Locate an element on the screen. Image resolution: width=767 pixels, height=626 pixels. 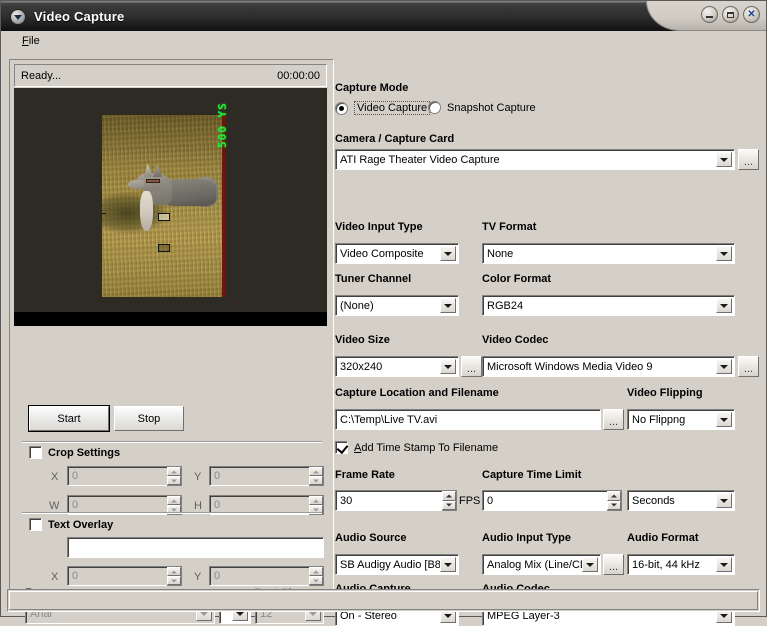
window-controls: ✕ is located at coordinates (730, 14).